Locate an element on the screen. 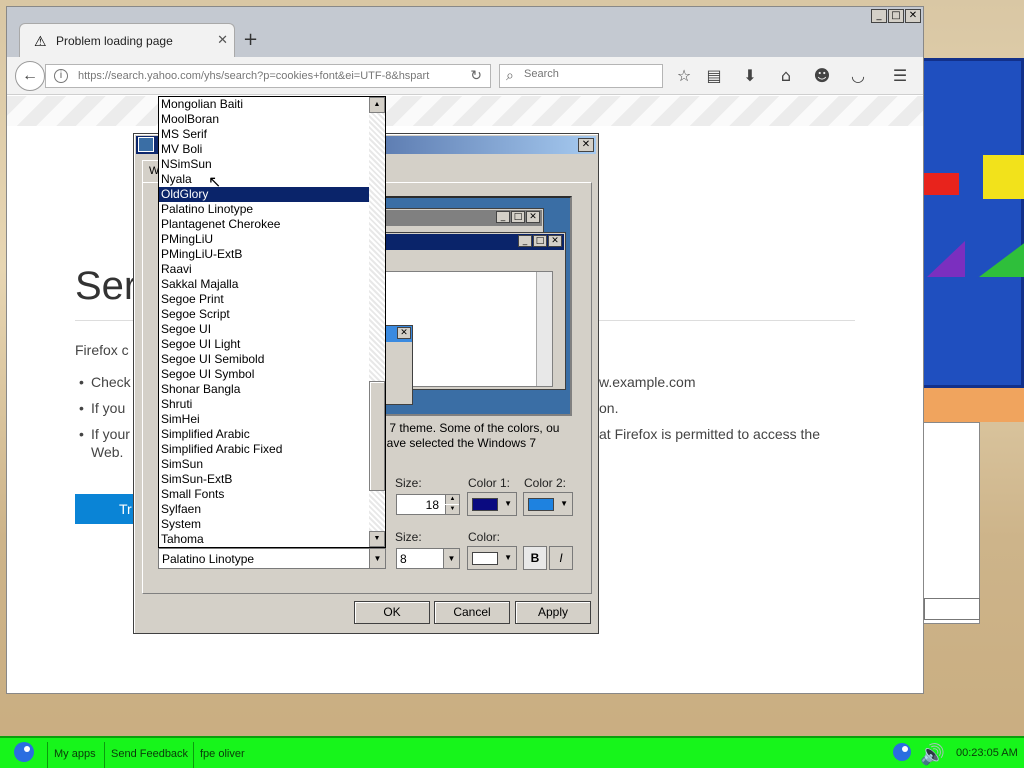  color2-button: ▼ is located at coordinates (548, 504).